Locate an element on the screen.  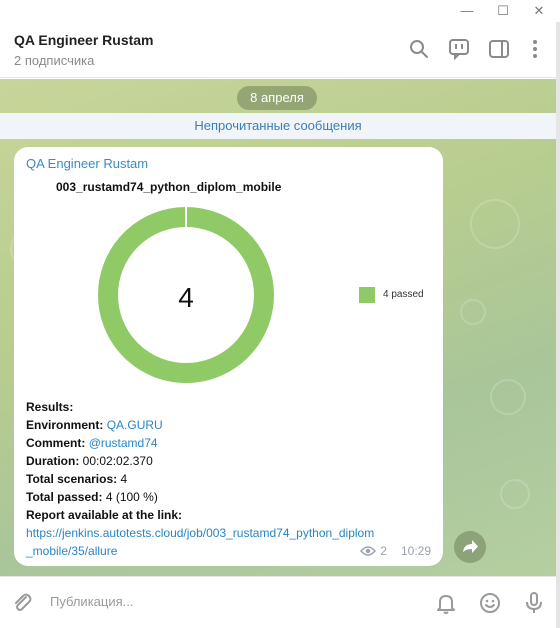
scrollbar is located at coordinates (558, 325).